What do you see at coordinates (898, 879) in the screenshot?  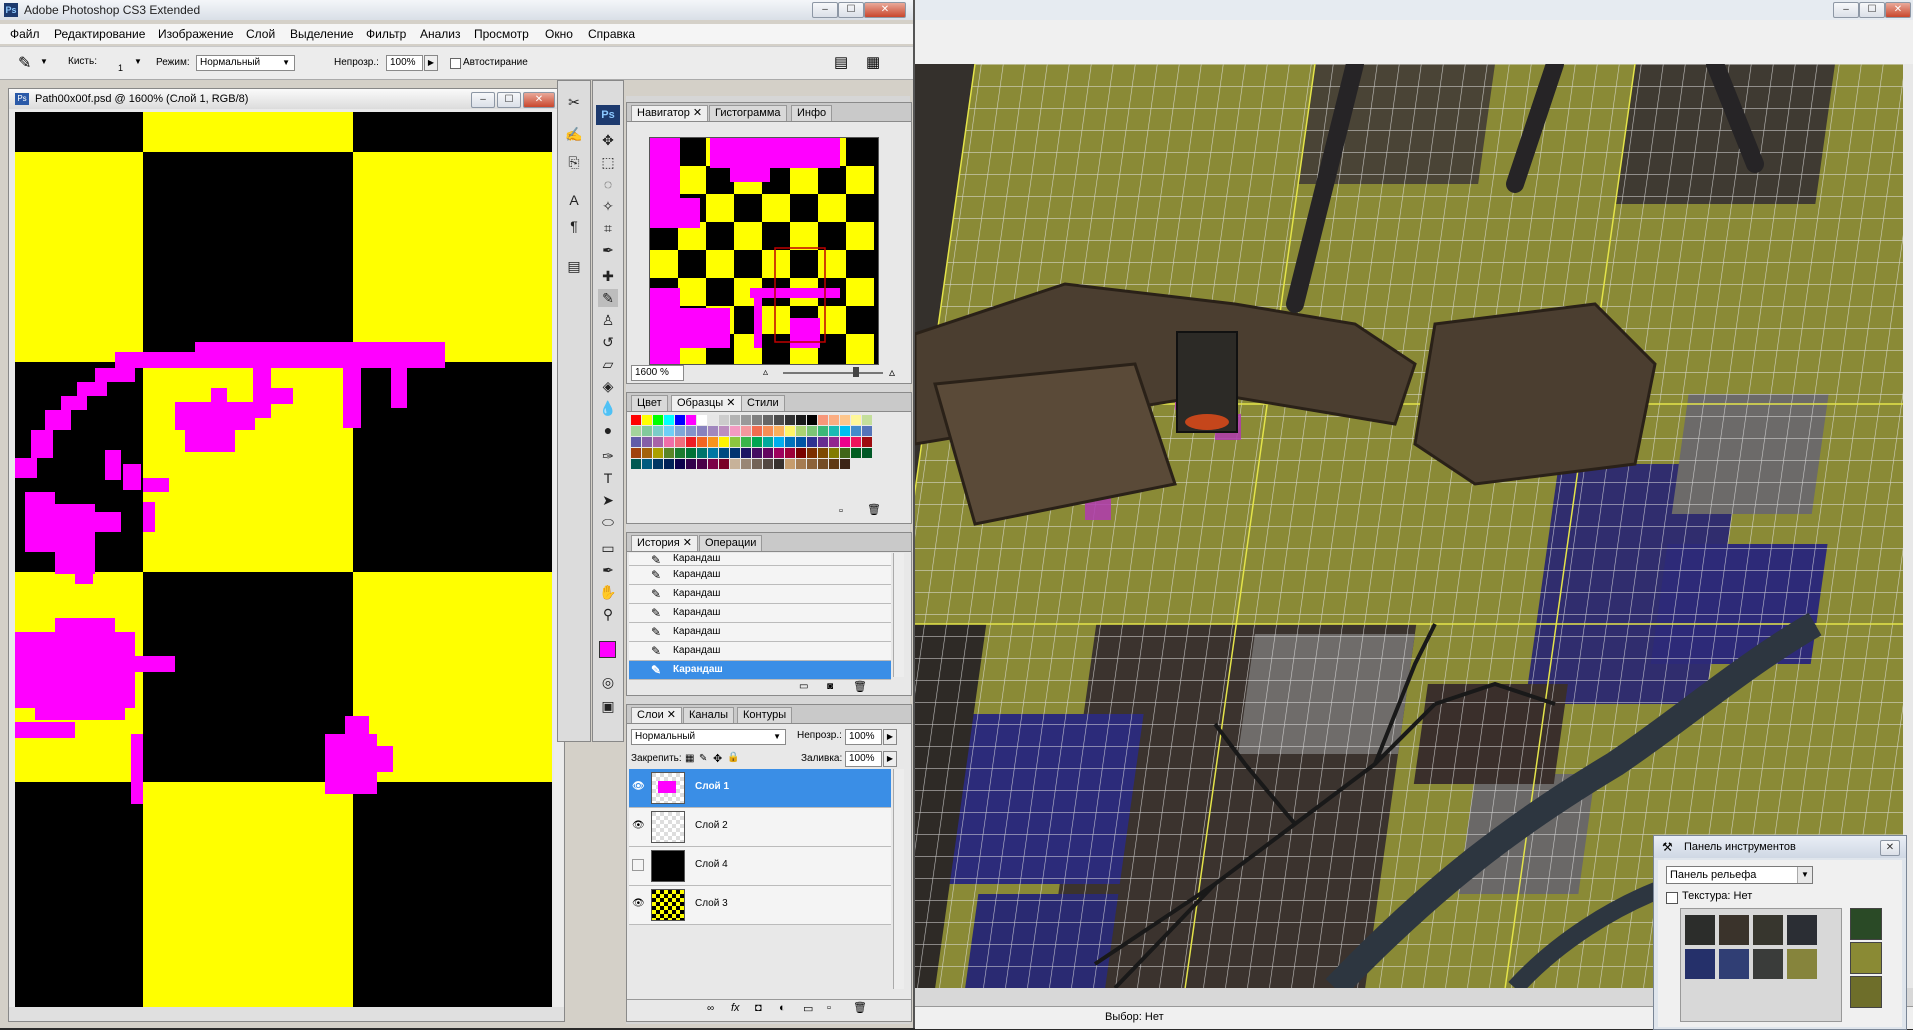 I see `layers-scrollbar` at bounding box center [898, 879].